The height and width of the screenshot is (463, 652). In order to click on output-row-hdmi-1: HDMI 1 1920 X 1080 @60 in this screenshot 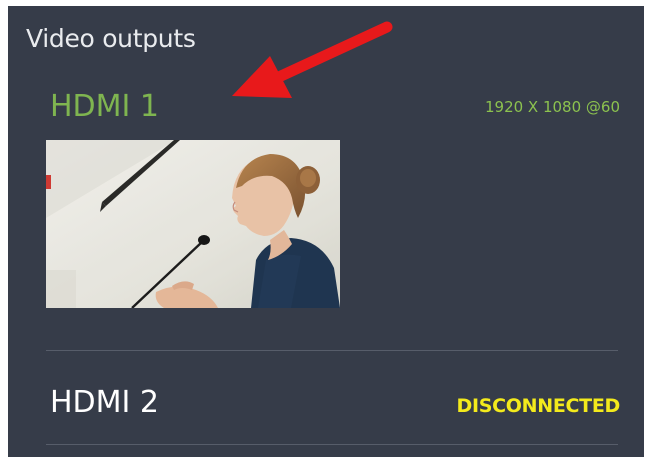, I will do `click(326, 108)`.